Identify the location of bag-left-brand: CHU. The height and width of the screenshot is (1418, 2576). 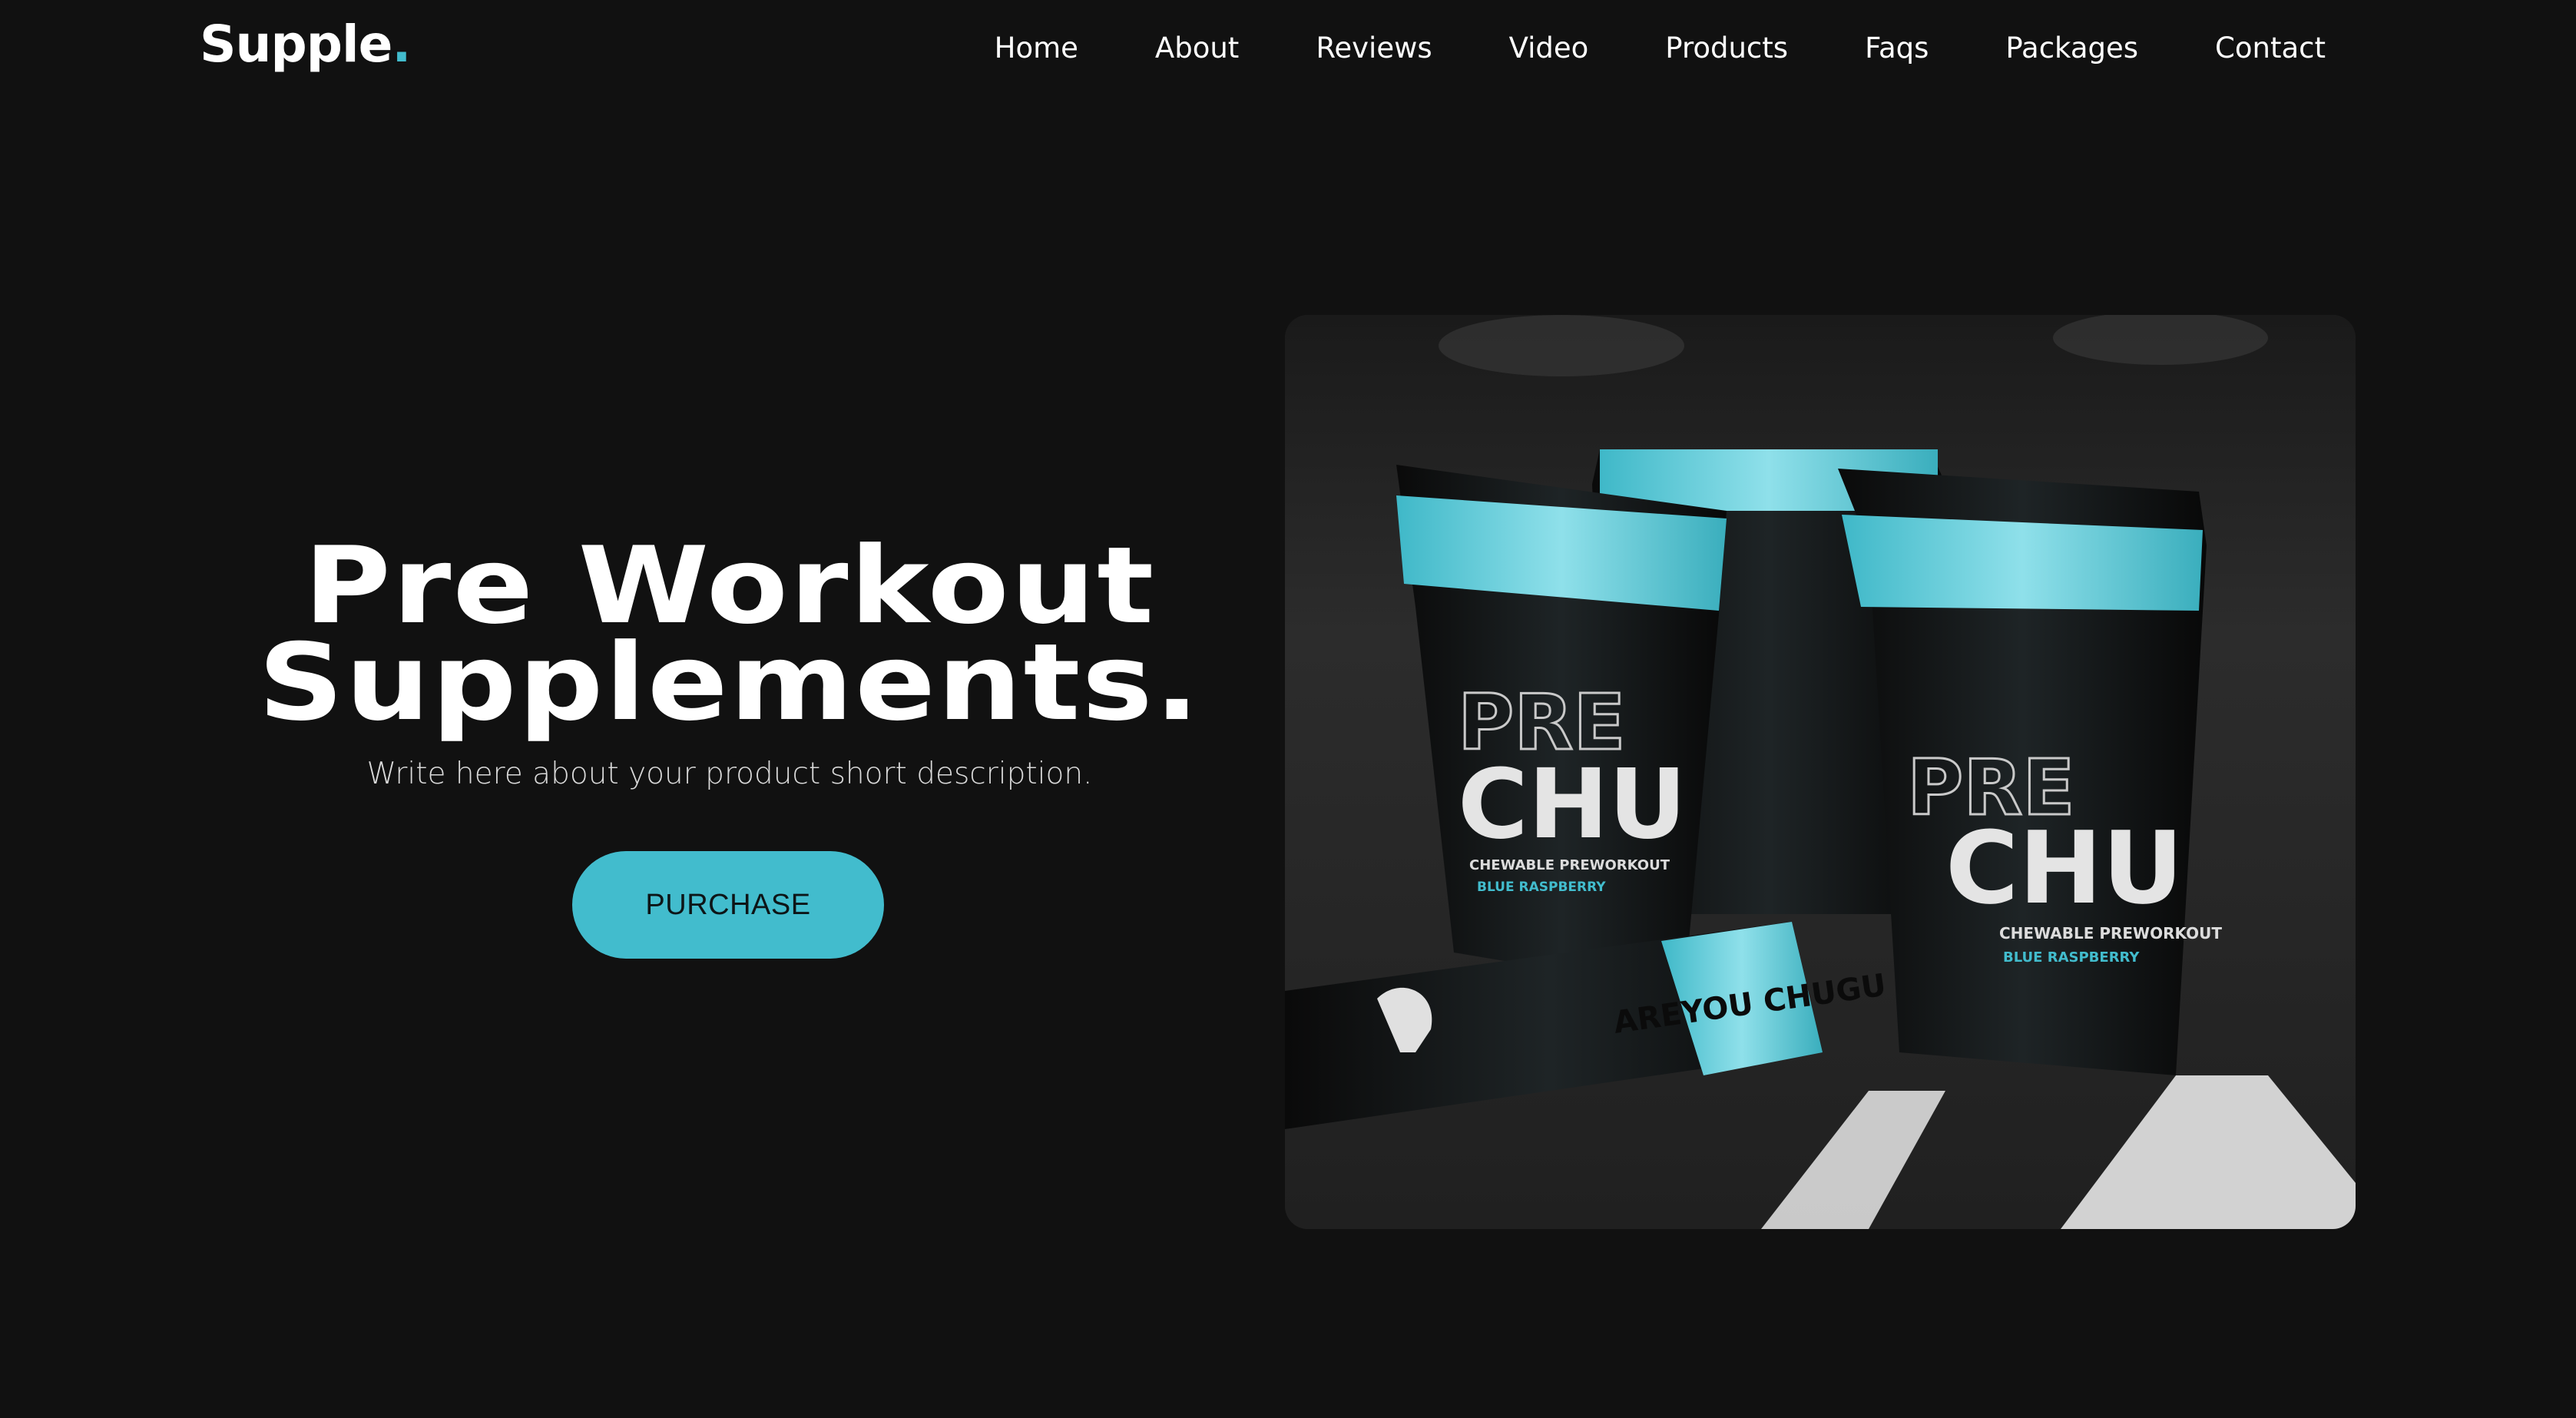
(1573, 804).